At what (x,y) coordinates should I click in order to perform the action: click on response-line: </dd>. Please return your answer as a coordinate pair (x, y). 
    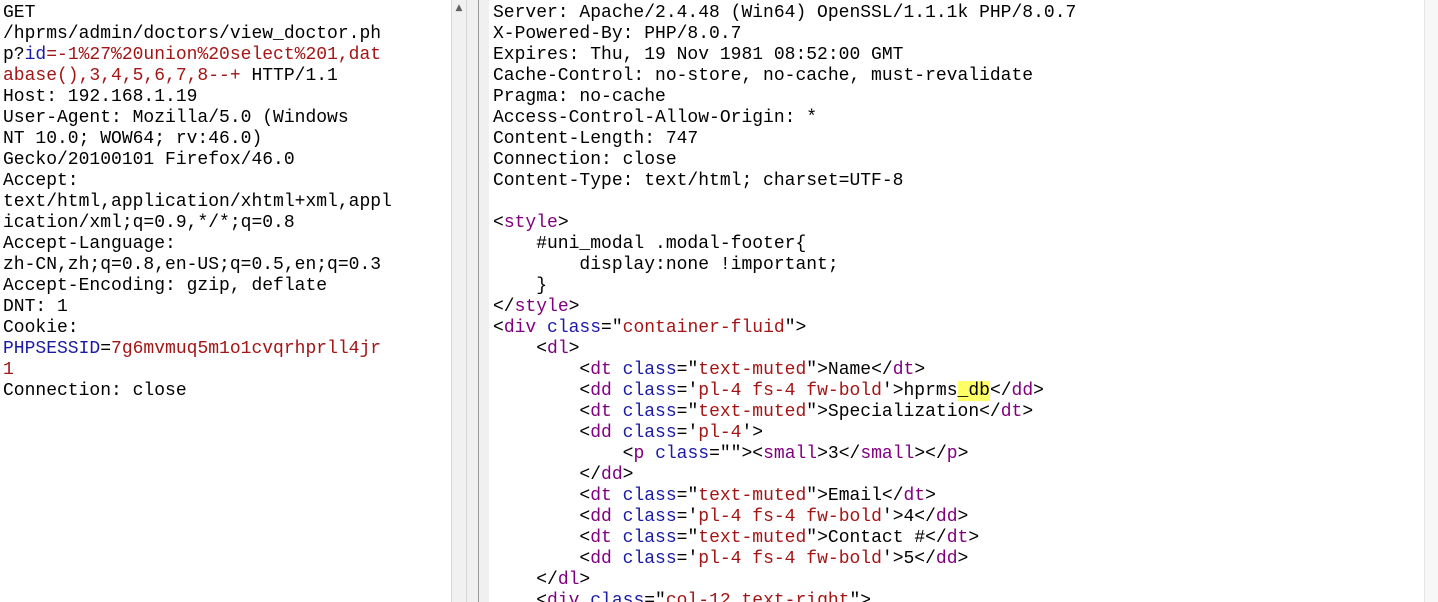
    Looking at the image, I should click on (784, 475).